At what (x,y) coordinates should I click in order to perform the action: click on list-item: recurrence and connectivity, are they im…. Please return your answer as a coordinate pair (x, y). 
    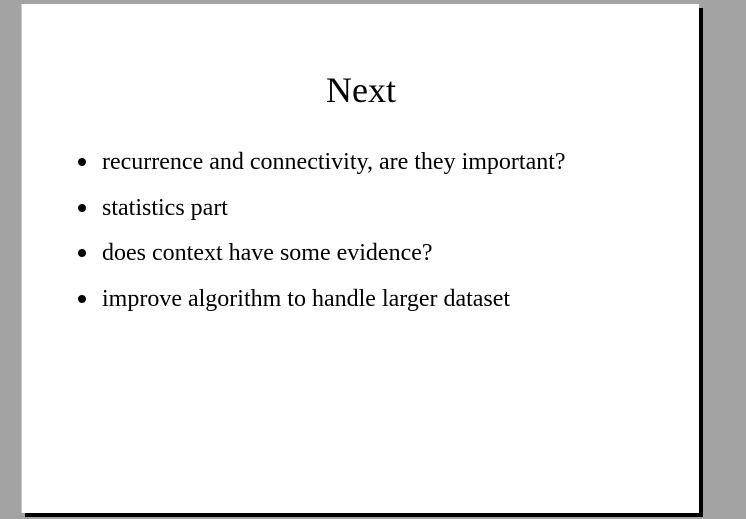
    Looking at the image, I should click on (322, 170).